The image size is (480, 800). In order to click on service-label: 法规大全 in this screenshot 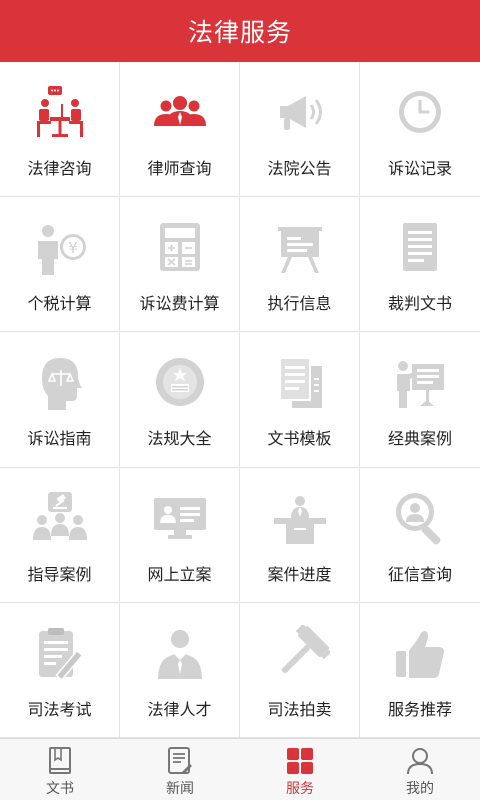, I will do `click(179, 439)`.